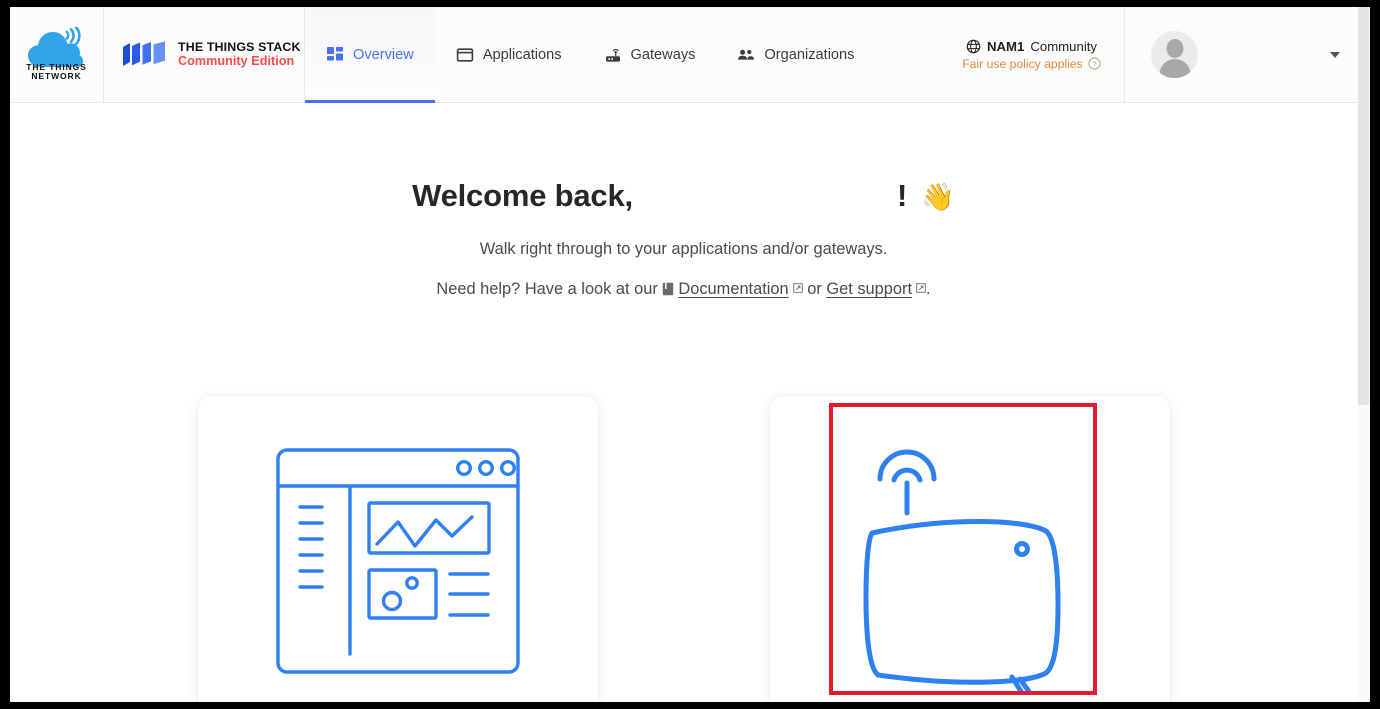 The height and width of the screenshot is (709, 1380). Describe the element at coordinates (1064, 46) in the screenshot. I see `cluster-type: Community` at that location.